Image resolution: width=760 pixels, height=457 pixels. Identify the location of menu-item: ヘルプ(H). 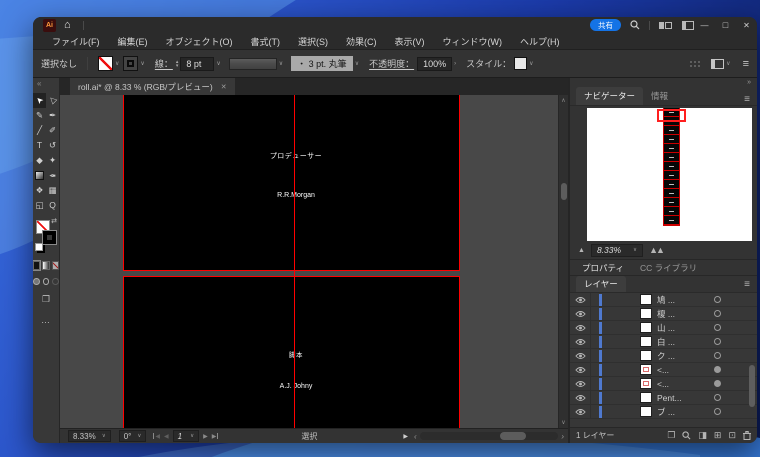
(540, 41).